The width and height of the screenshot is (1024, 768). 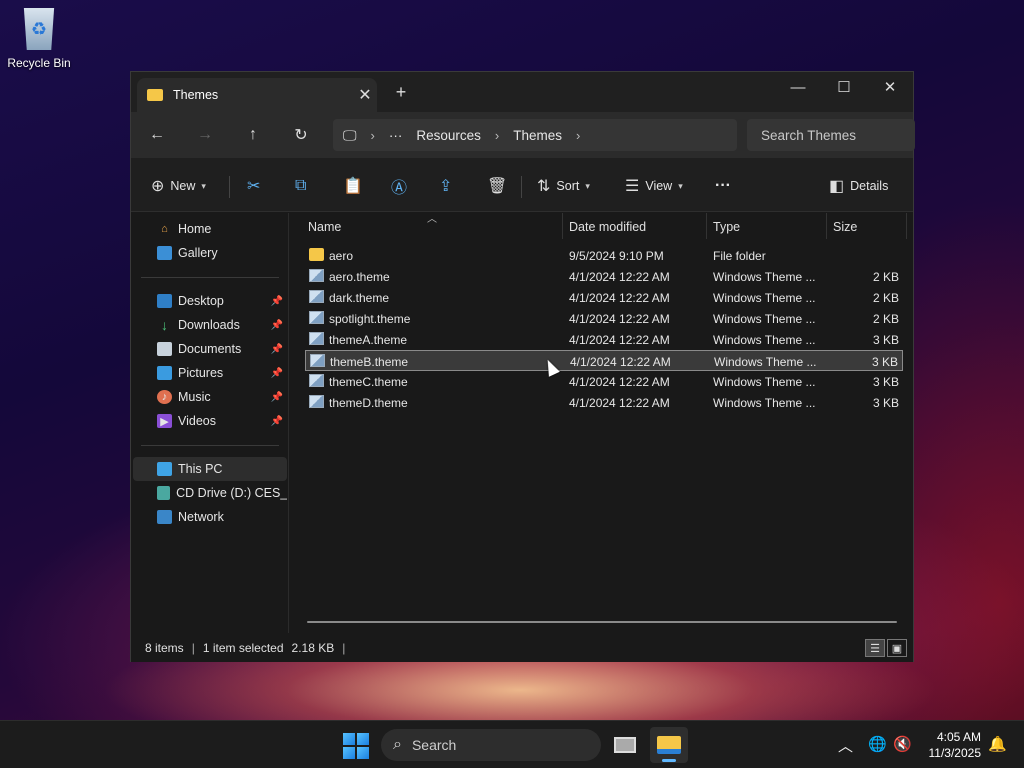 I want to click on speaker-muted-icon: 🔇, so click(x=902, y=744).